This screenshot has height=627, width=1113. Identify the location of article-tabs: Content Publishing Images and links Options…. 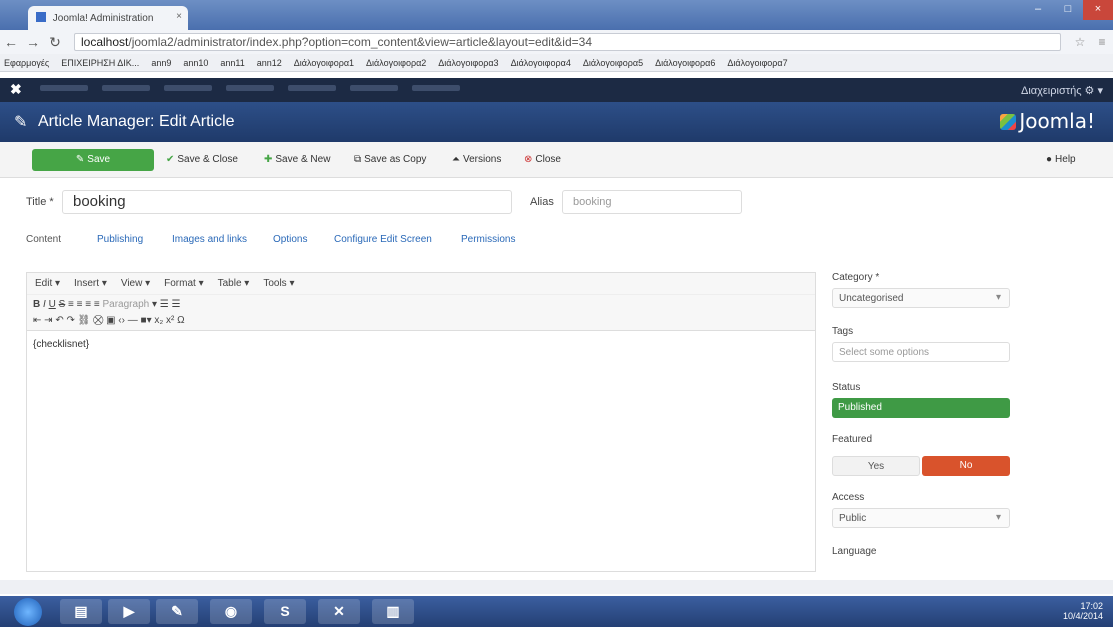
(556, 242).